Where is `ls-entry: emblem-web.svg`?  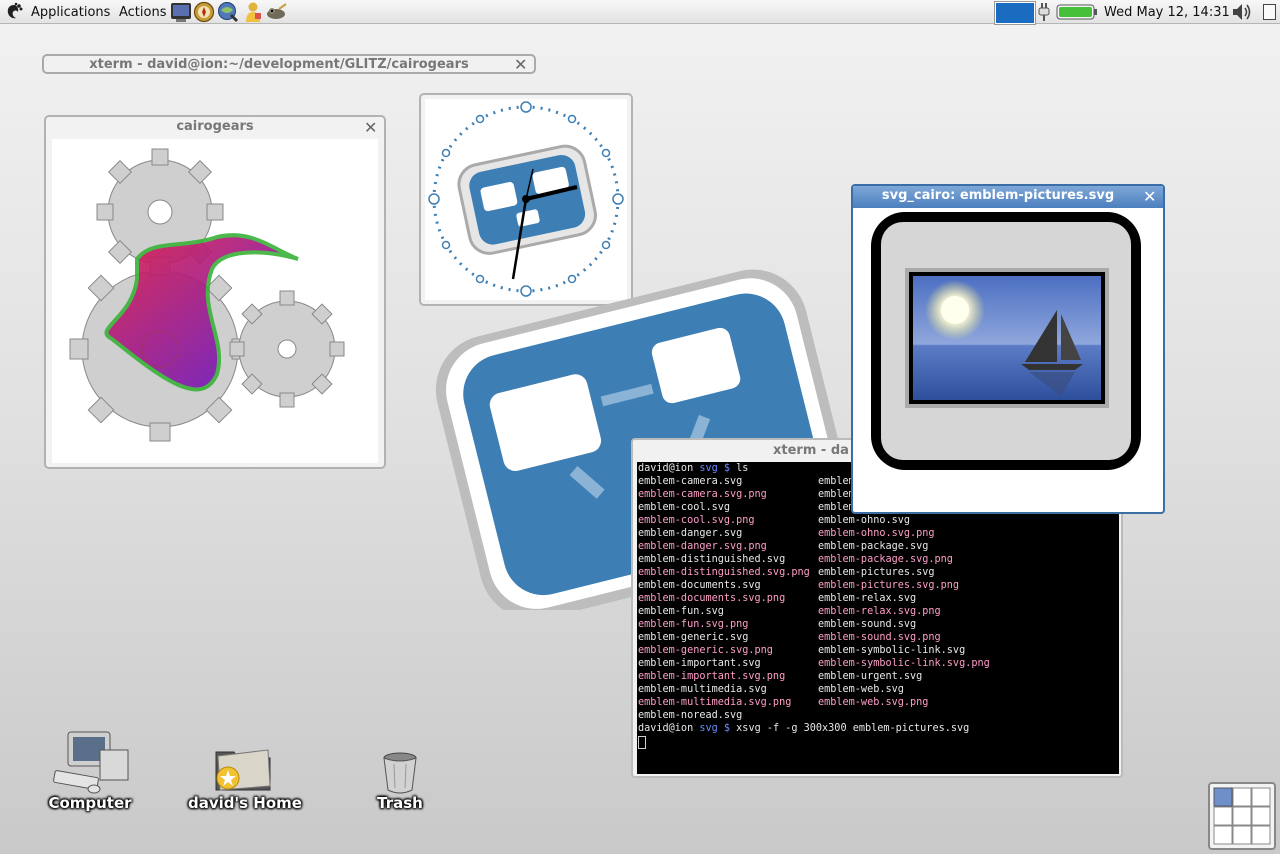 ls-entry: emblem-web.svg is located at coordinates (861, 689).